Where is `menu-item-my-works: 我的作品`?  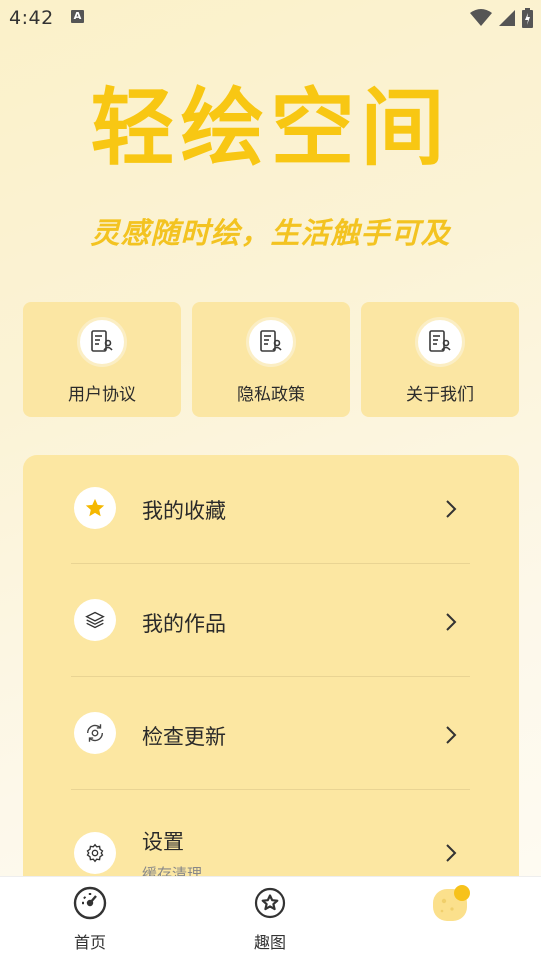 menu-item-my-works: 我的作品 is located at coordinates (271, 620).